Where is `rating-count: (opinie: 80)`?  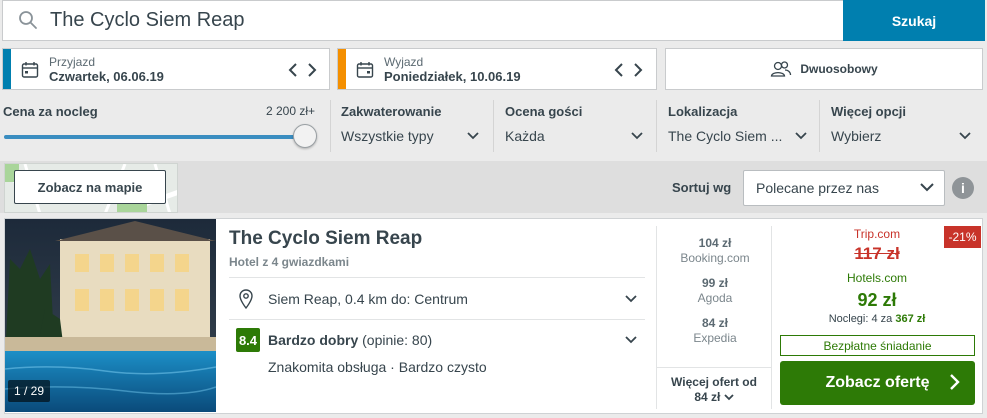
rating-count: (opinie: 80) is located at coordinates (397, 340).